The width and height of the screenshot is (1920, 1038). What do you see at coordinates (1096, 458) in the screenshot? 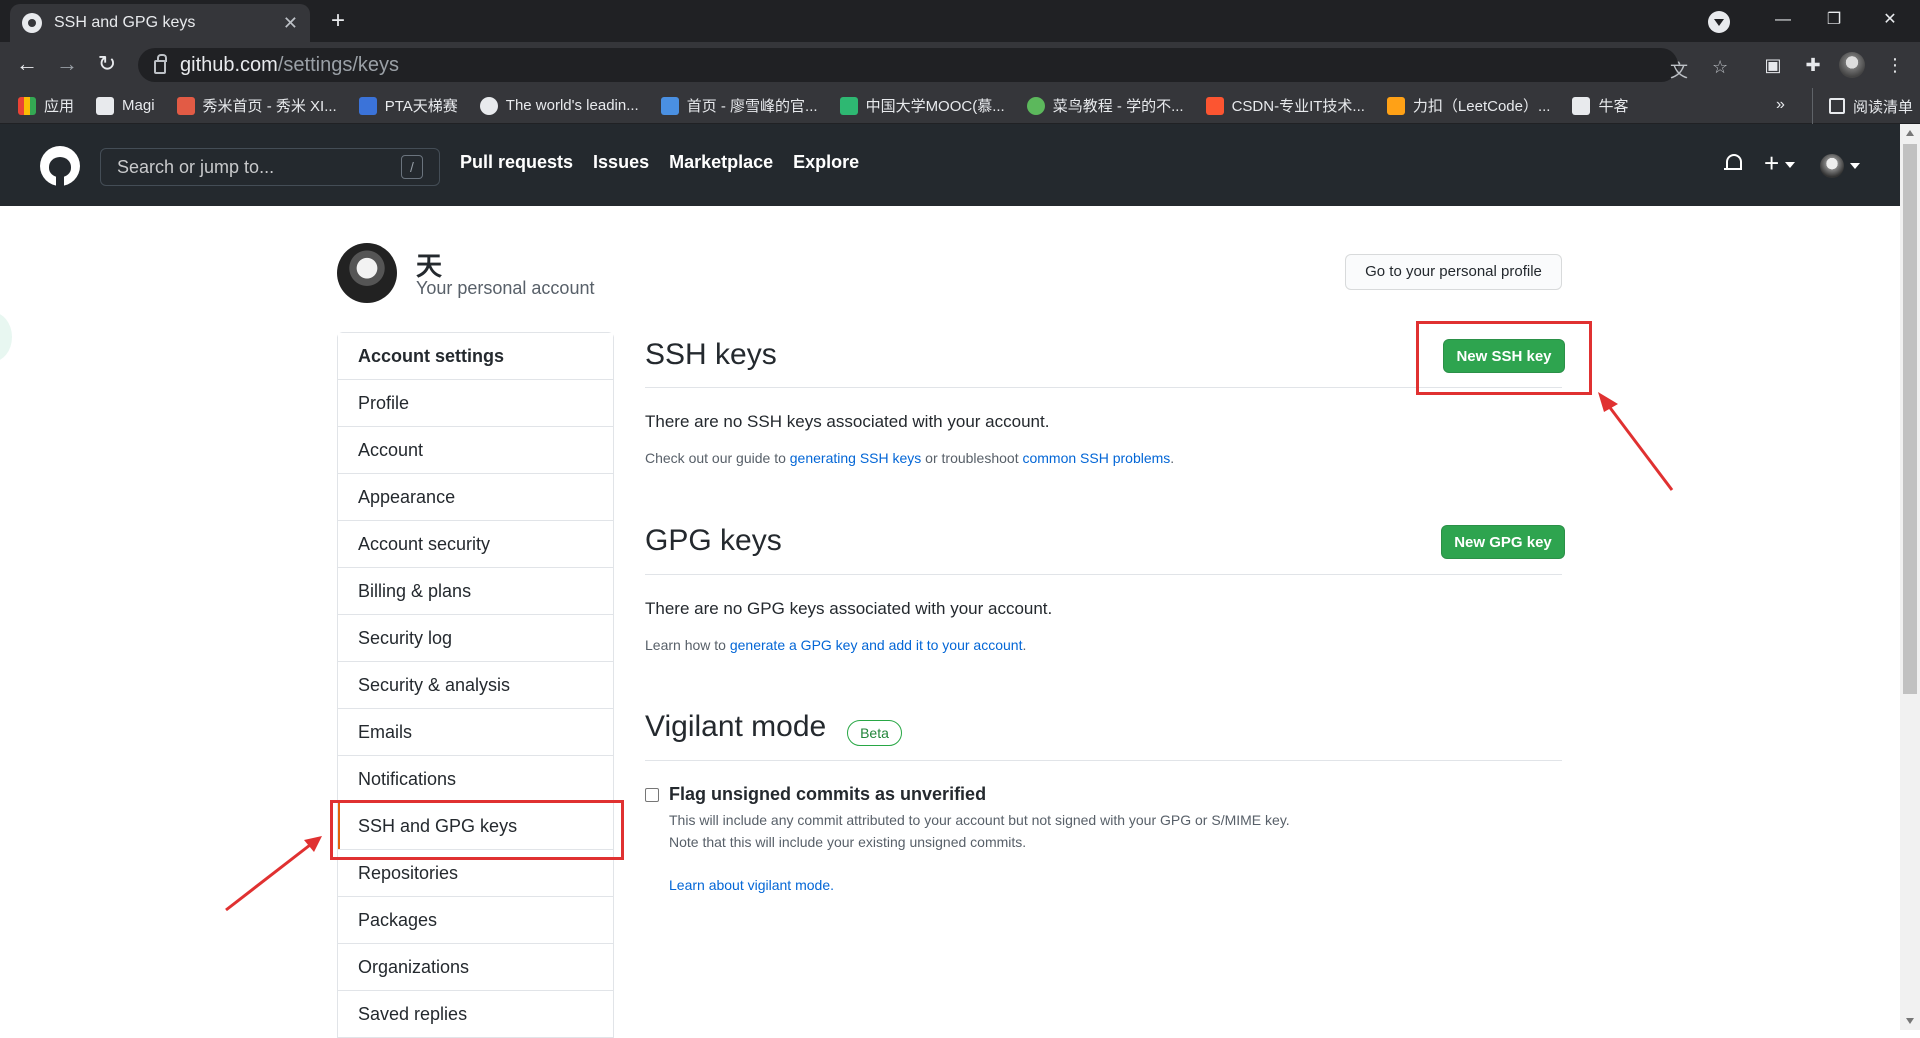
I see `common-ssh-problems-link: common SSH problems` at bounding box center [1096, 458].